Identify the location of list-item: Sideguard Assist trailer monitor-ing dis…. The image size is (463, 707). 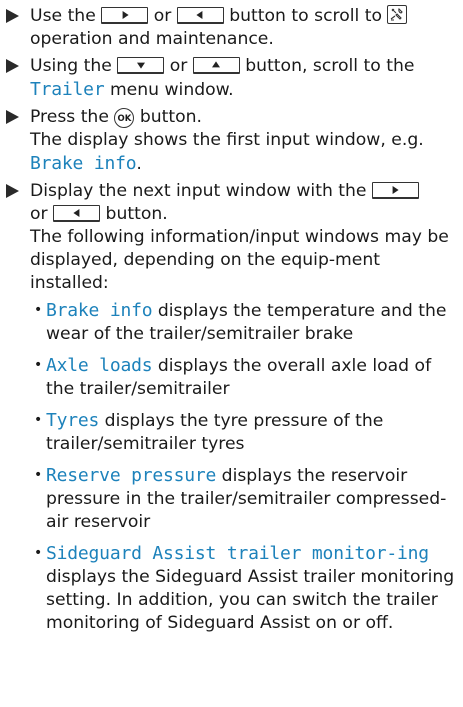
(243, 588).